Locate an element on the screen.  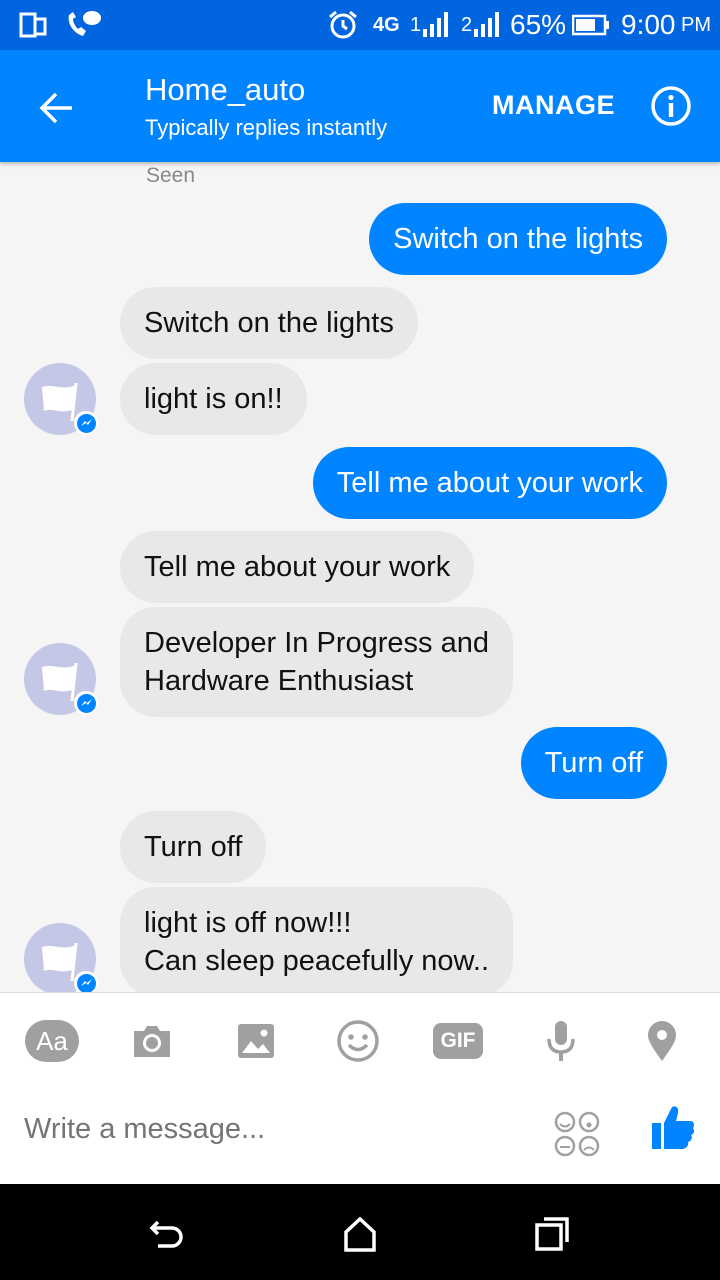
camera-button is located at coordinates (152, 1041).